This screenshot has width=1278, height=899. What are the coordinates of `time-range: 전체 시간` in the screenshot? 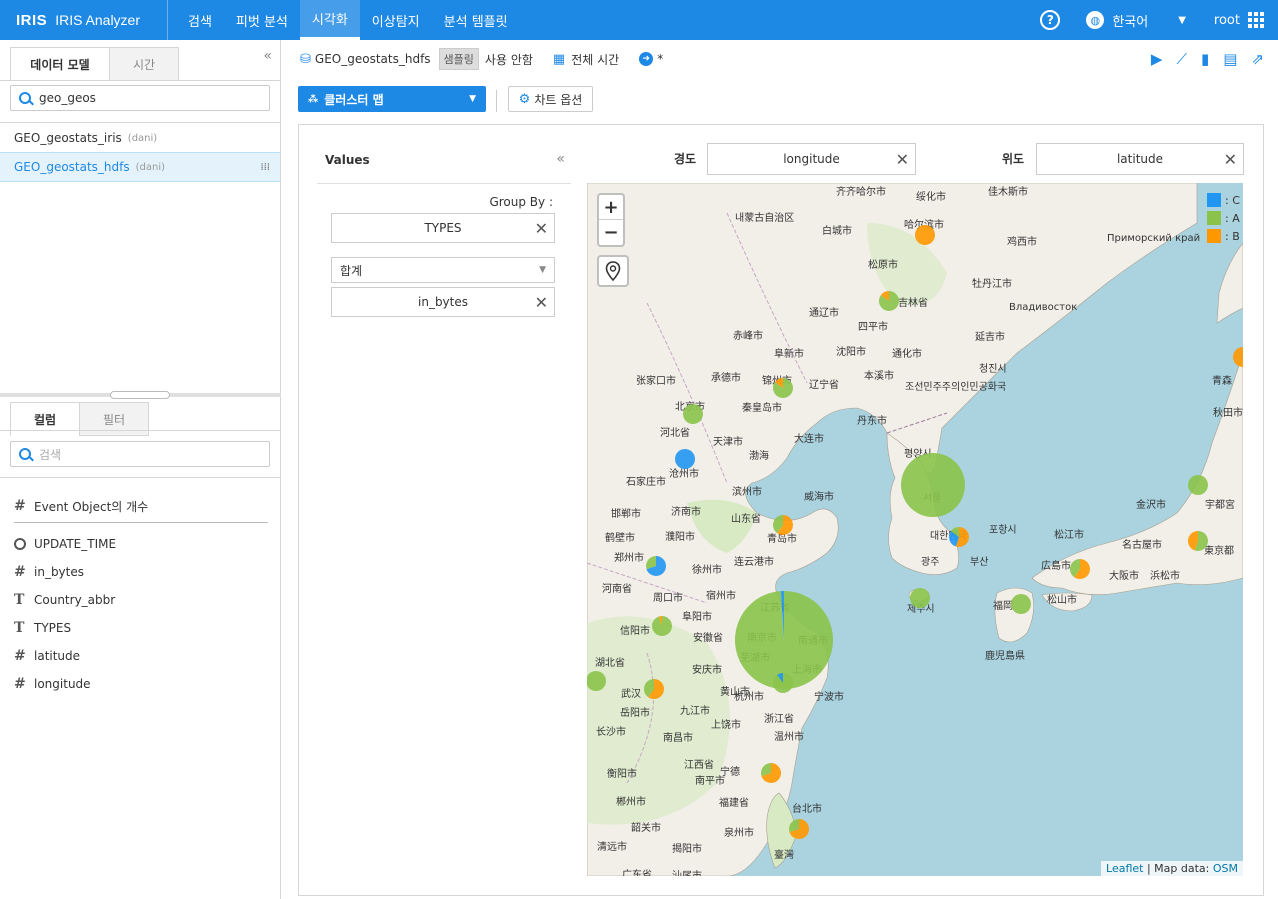 It's located at (595, 59).